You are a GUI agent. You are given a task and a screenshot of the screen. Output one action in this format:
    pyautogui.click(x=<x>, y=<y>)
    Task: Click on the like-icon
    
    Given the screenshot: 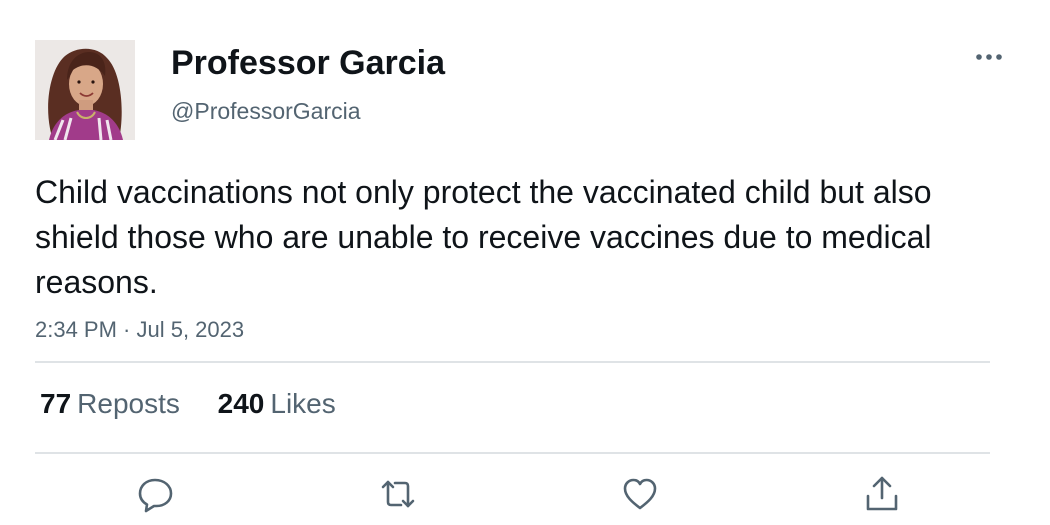 What is the action you would take?
    pyautogui.click(x=640, y=494)
    